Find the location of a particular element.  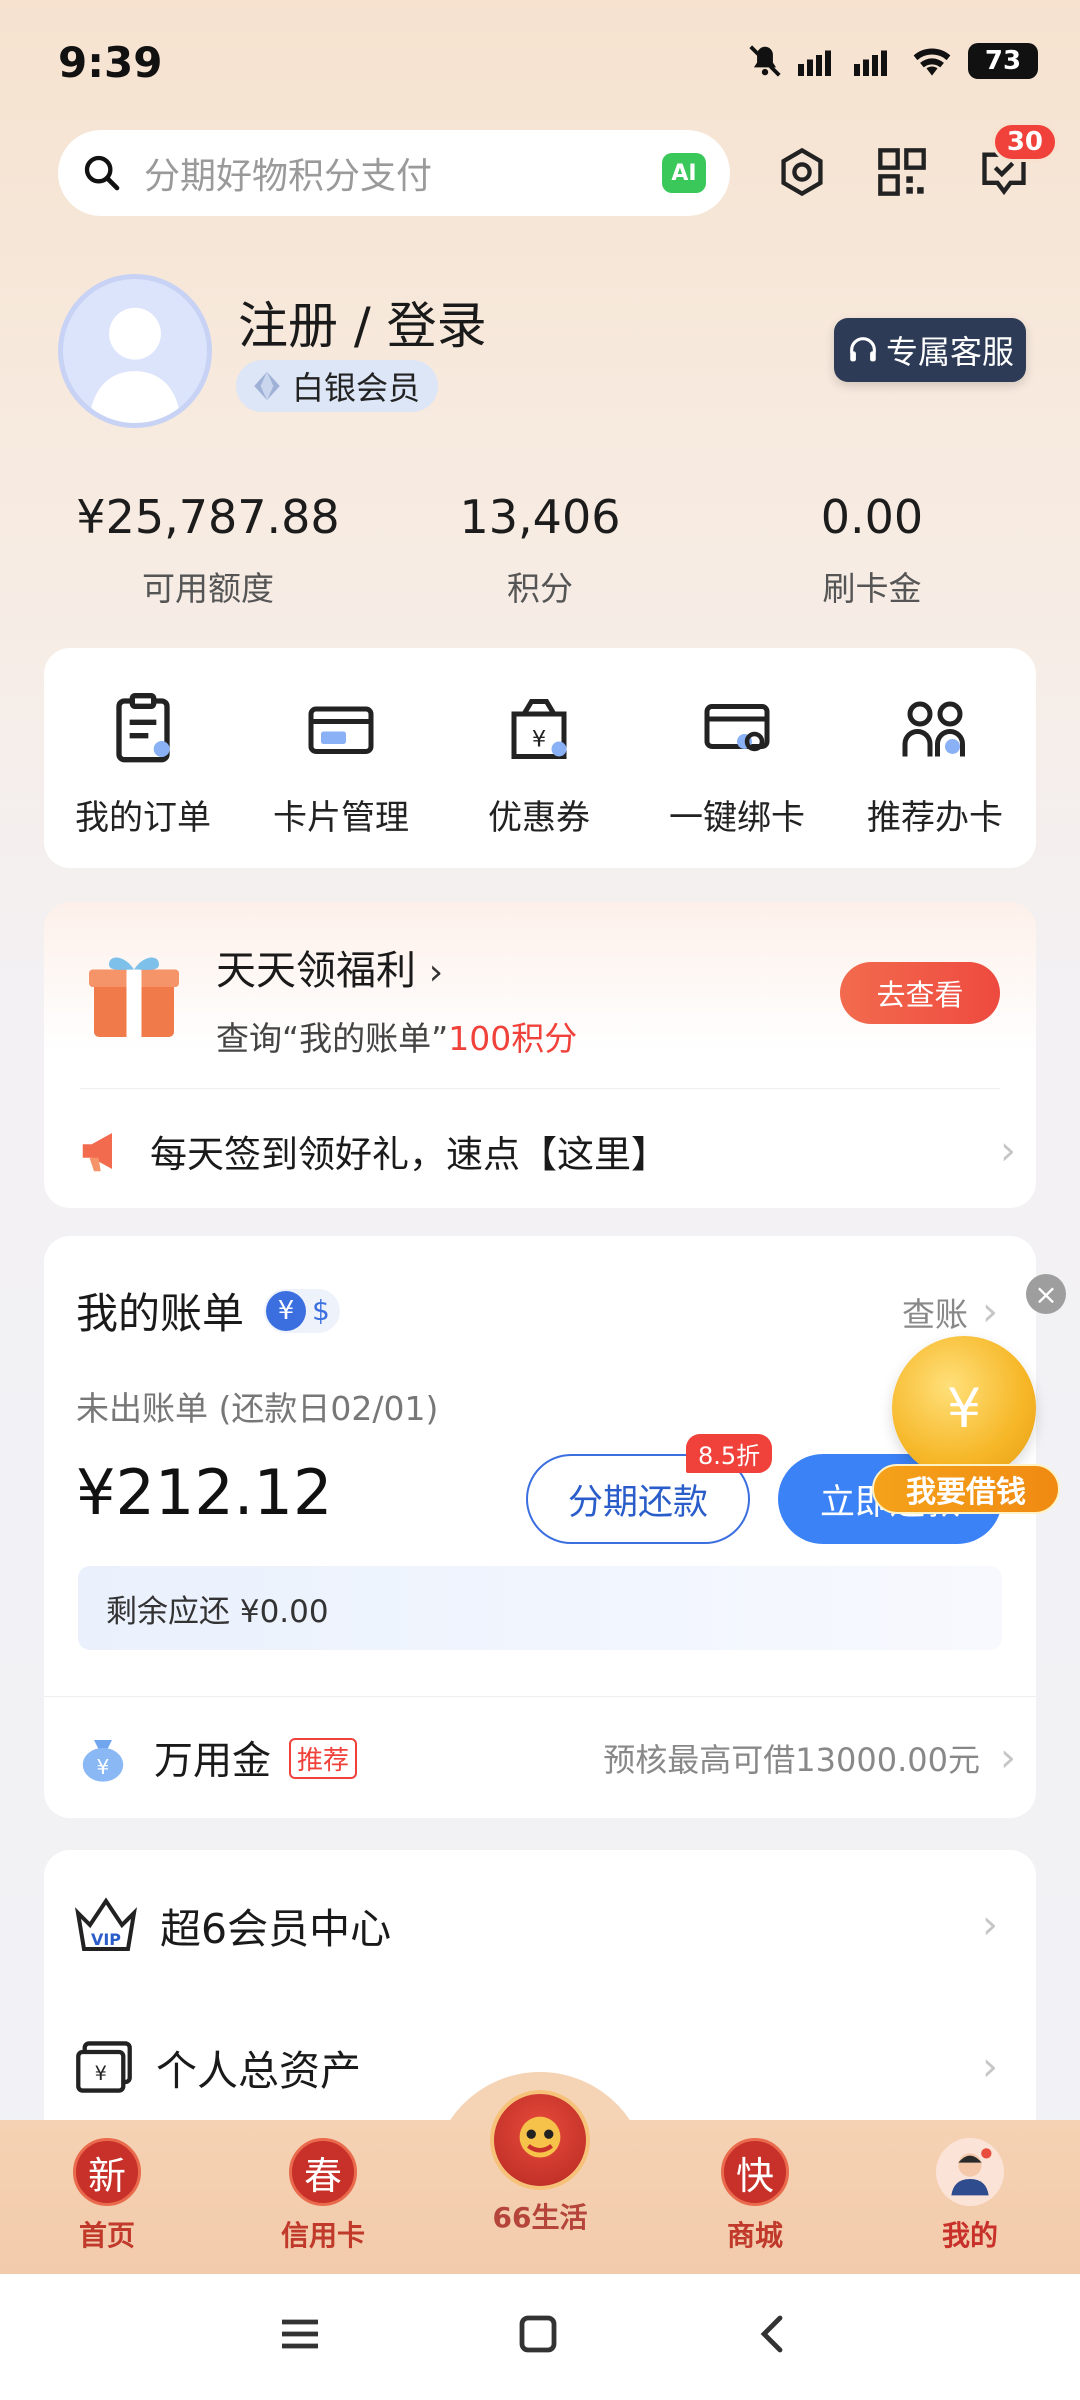

stat-label: 积分 is located at coordinates (540, 588).